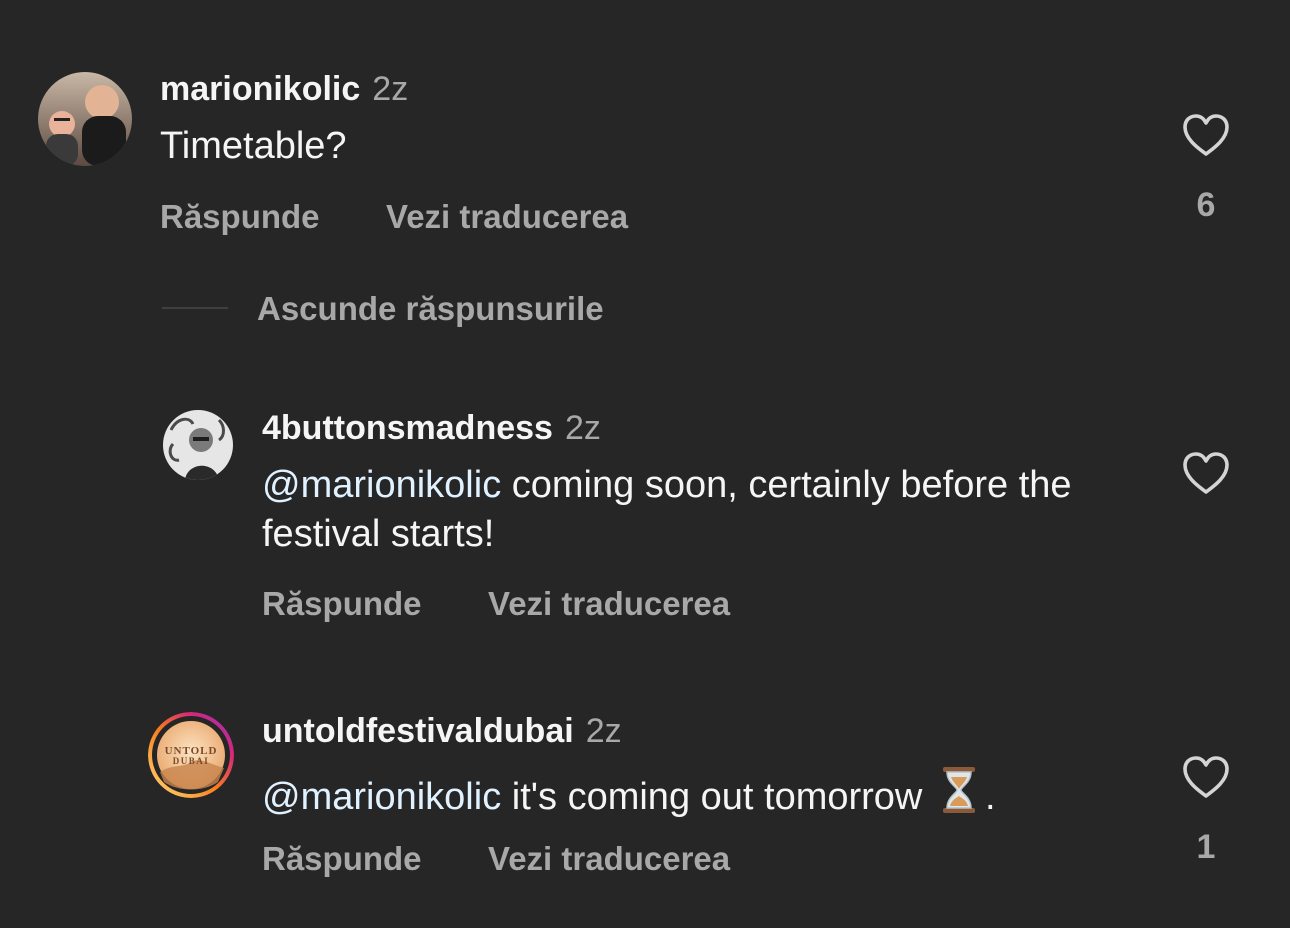 The height and width of the screenshot is (928, 1290). I want to click on reply-text: @marionikolic it's coming out tomorrow ., so click(712, 793).